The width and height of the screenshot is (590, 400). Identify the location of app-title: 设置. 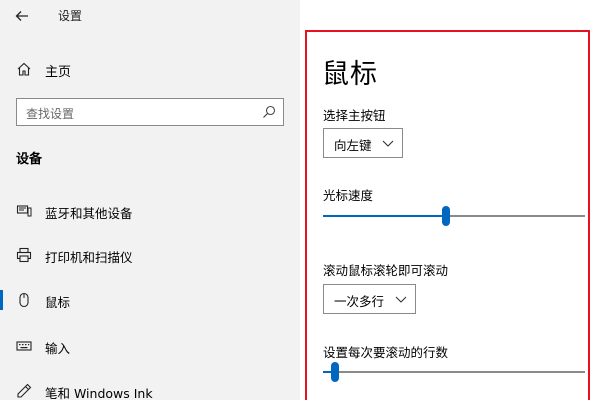
(70, 16).